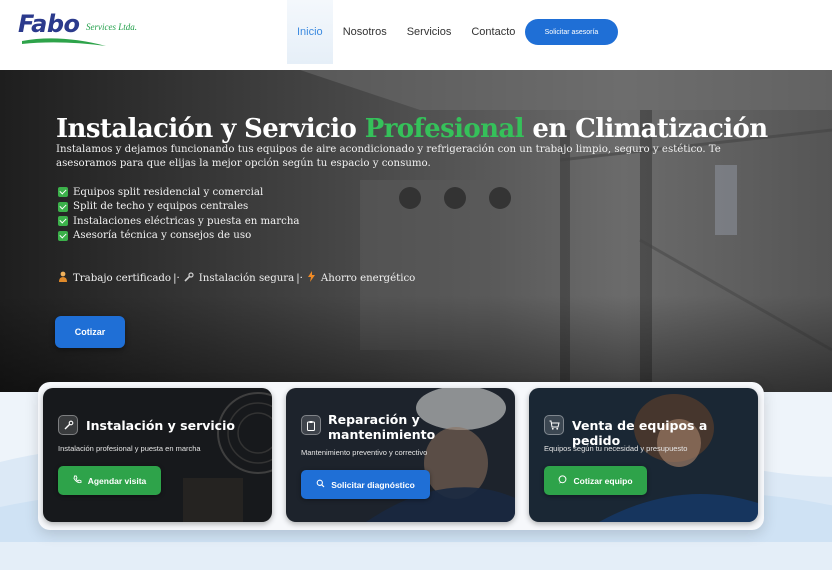  Describe the element at coordinates (189, 278) in the screenshot. I see `wrench-icon` at that location.